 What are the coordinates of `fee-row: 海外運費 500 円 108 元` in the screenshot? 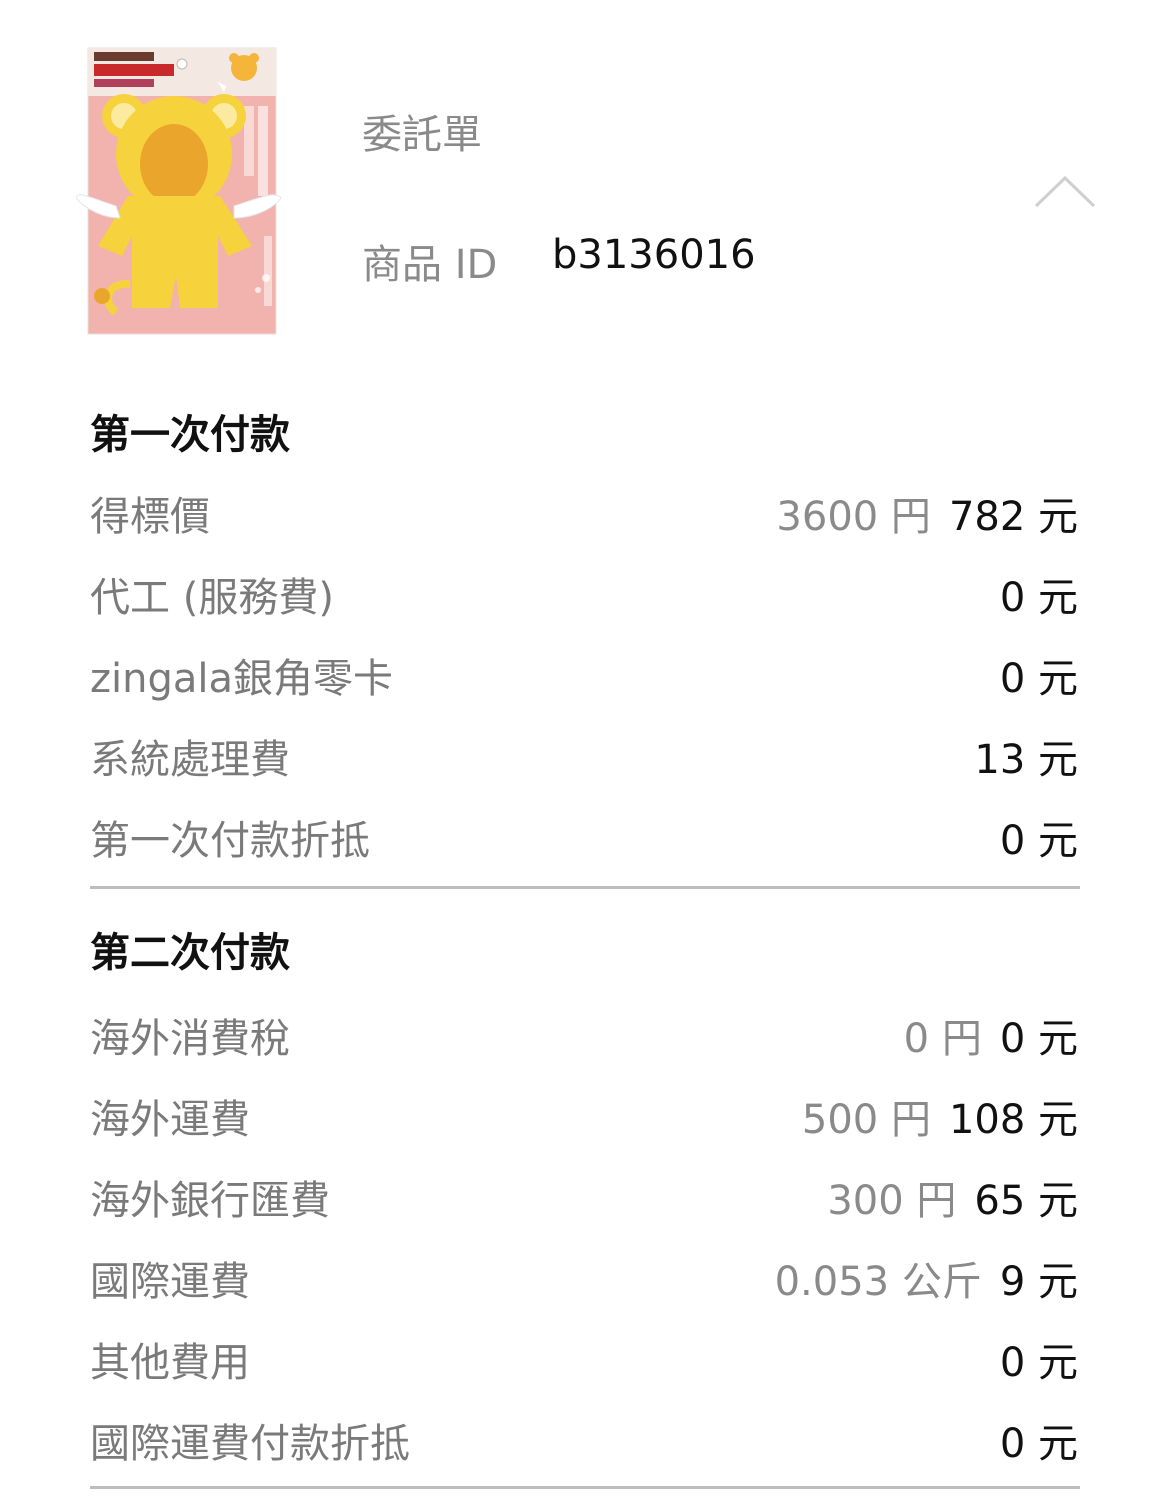 It's located at (585, 1117).